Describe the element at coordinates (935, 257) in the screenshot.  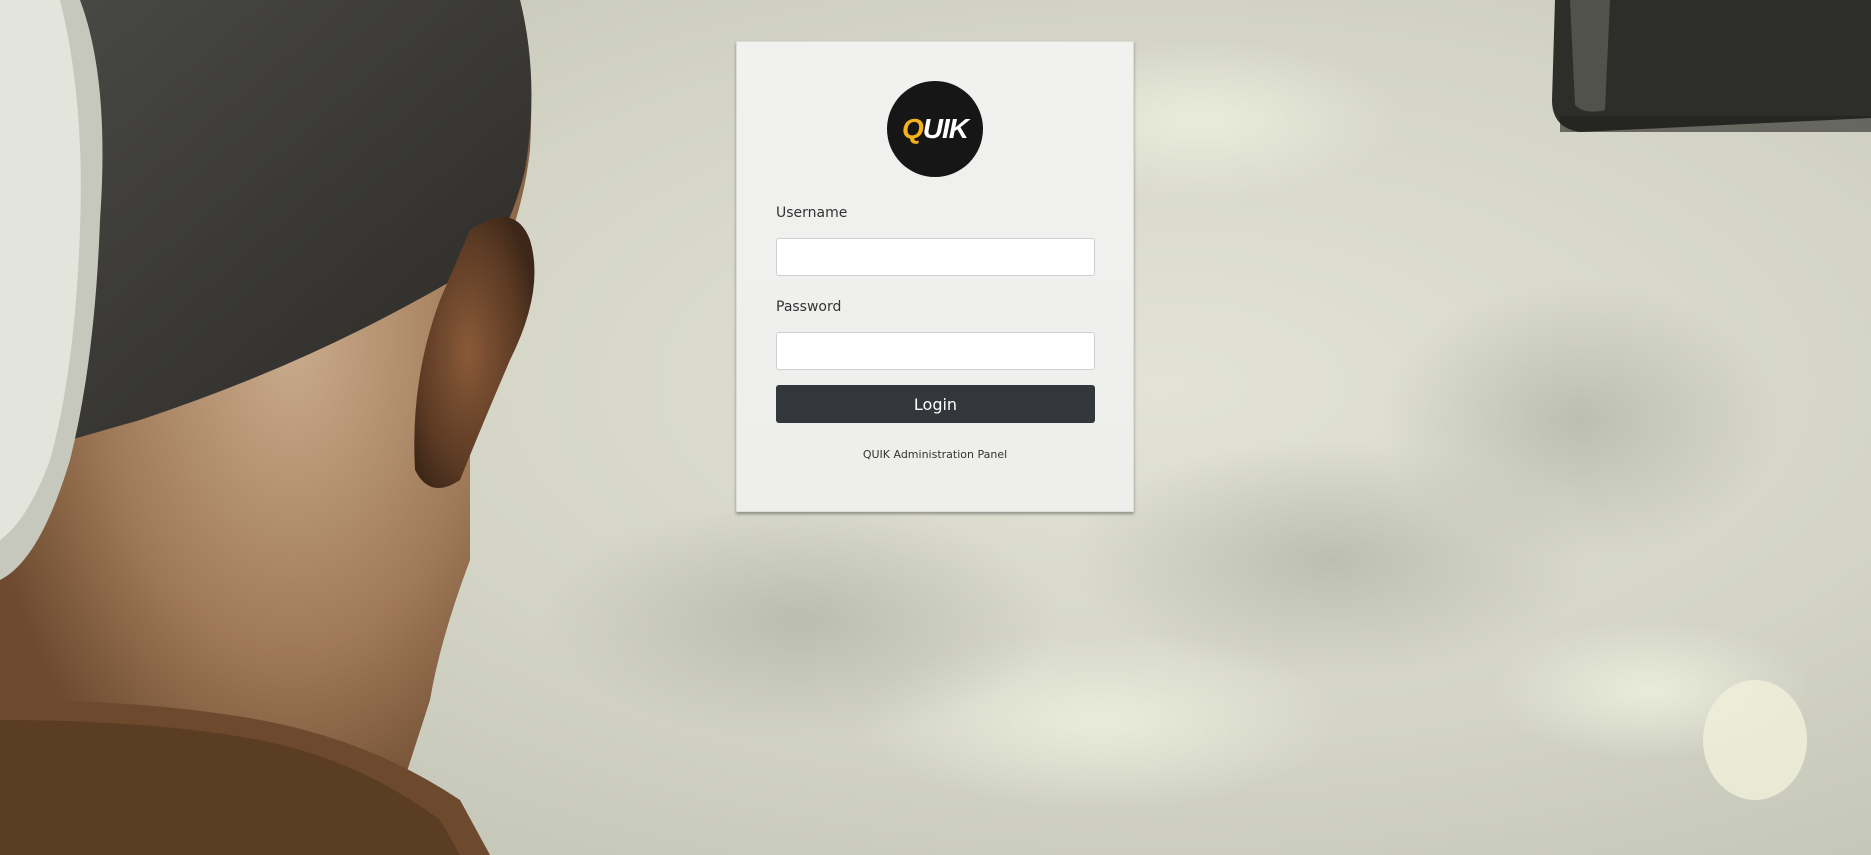
I see `username-input` at that location.